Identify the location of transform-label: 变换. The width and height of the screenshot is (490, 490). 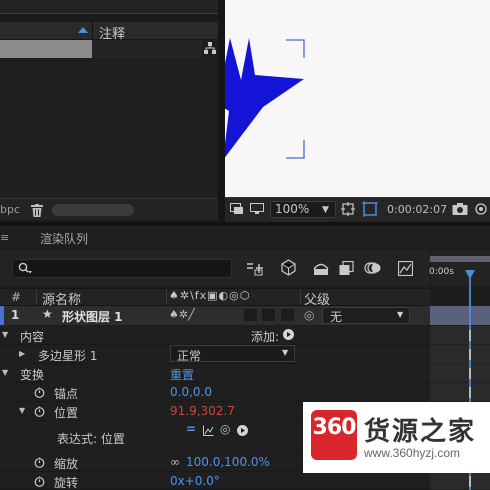
(32, 375).